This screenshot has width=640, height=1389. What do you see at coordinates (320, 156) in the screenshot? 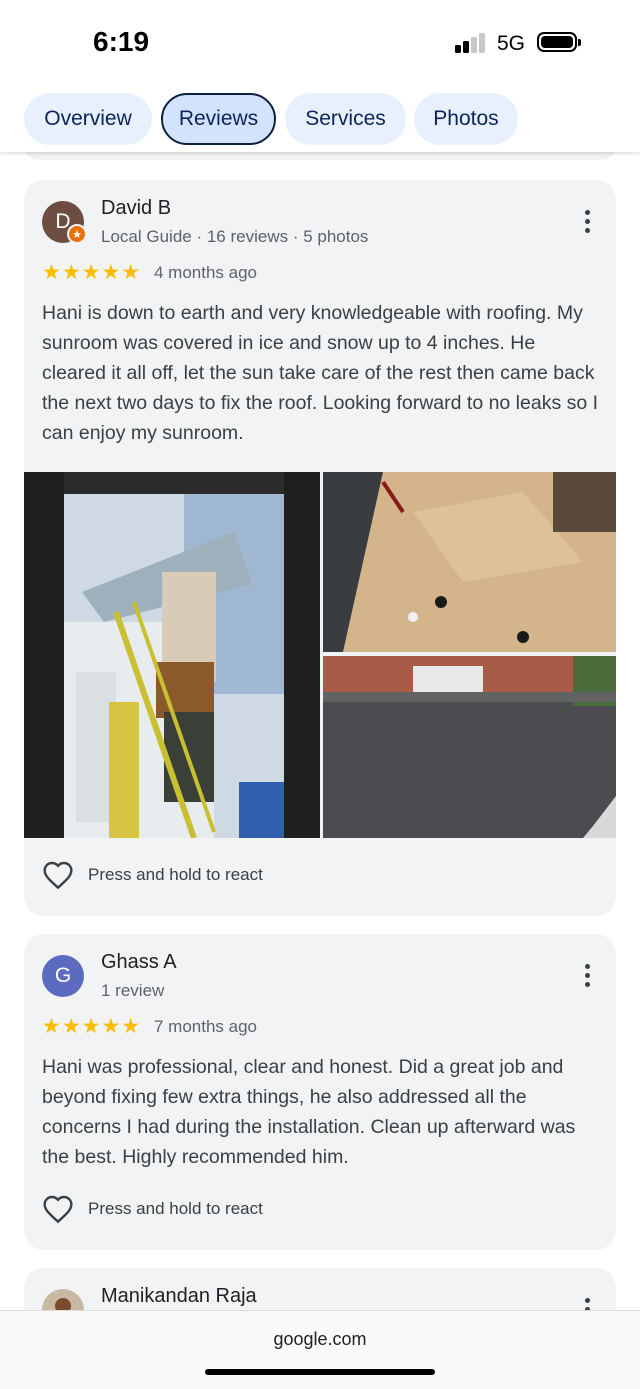
I see `previous-review-card` at bounding box center [320, 156].